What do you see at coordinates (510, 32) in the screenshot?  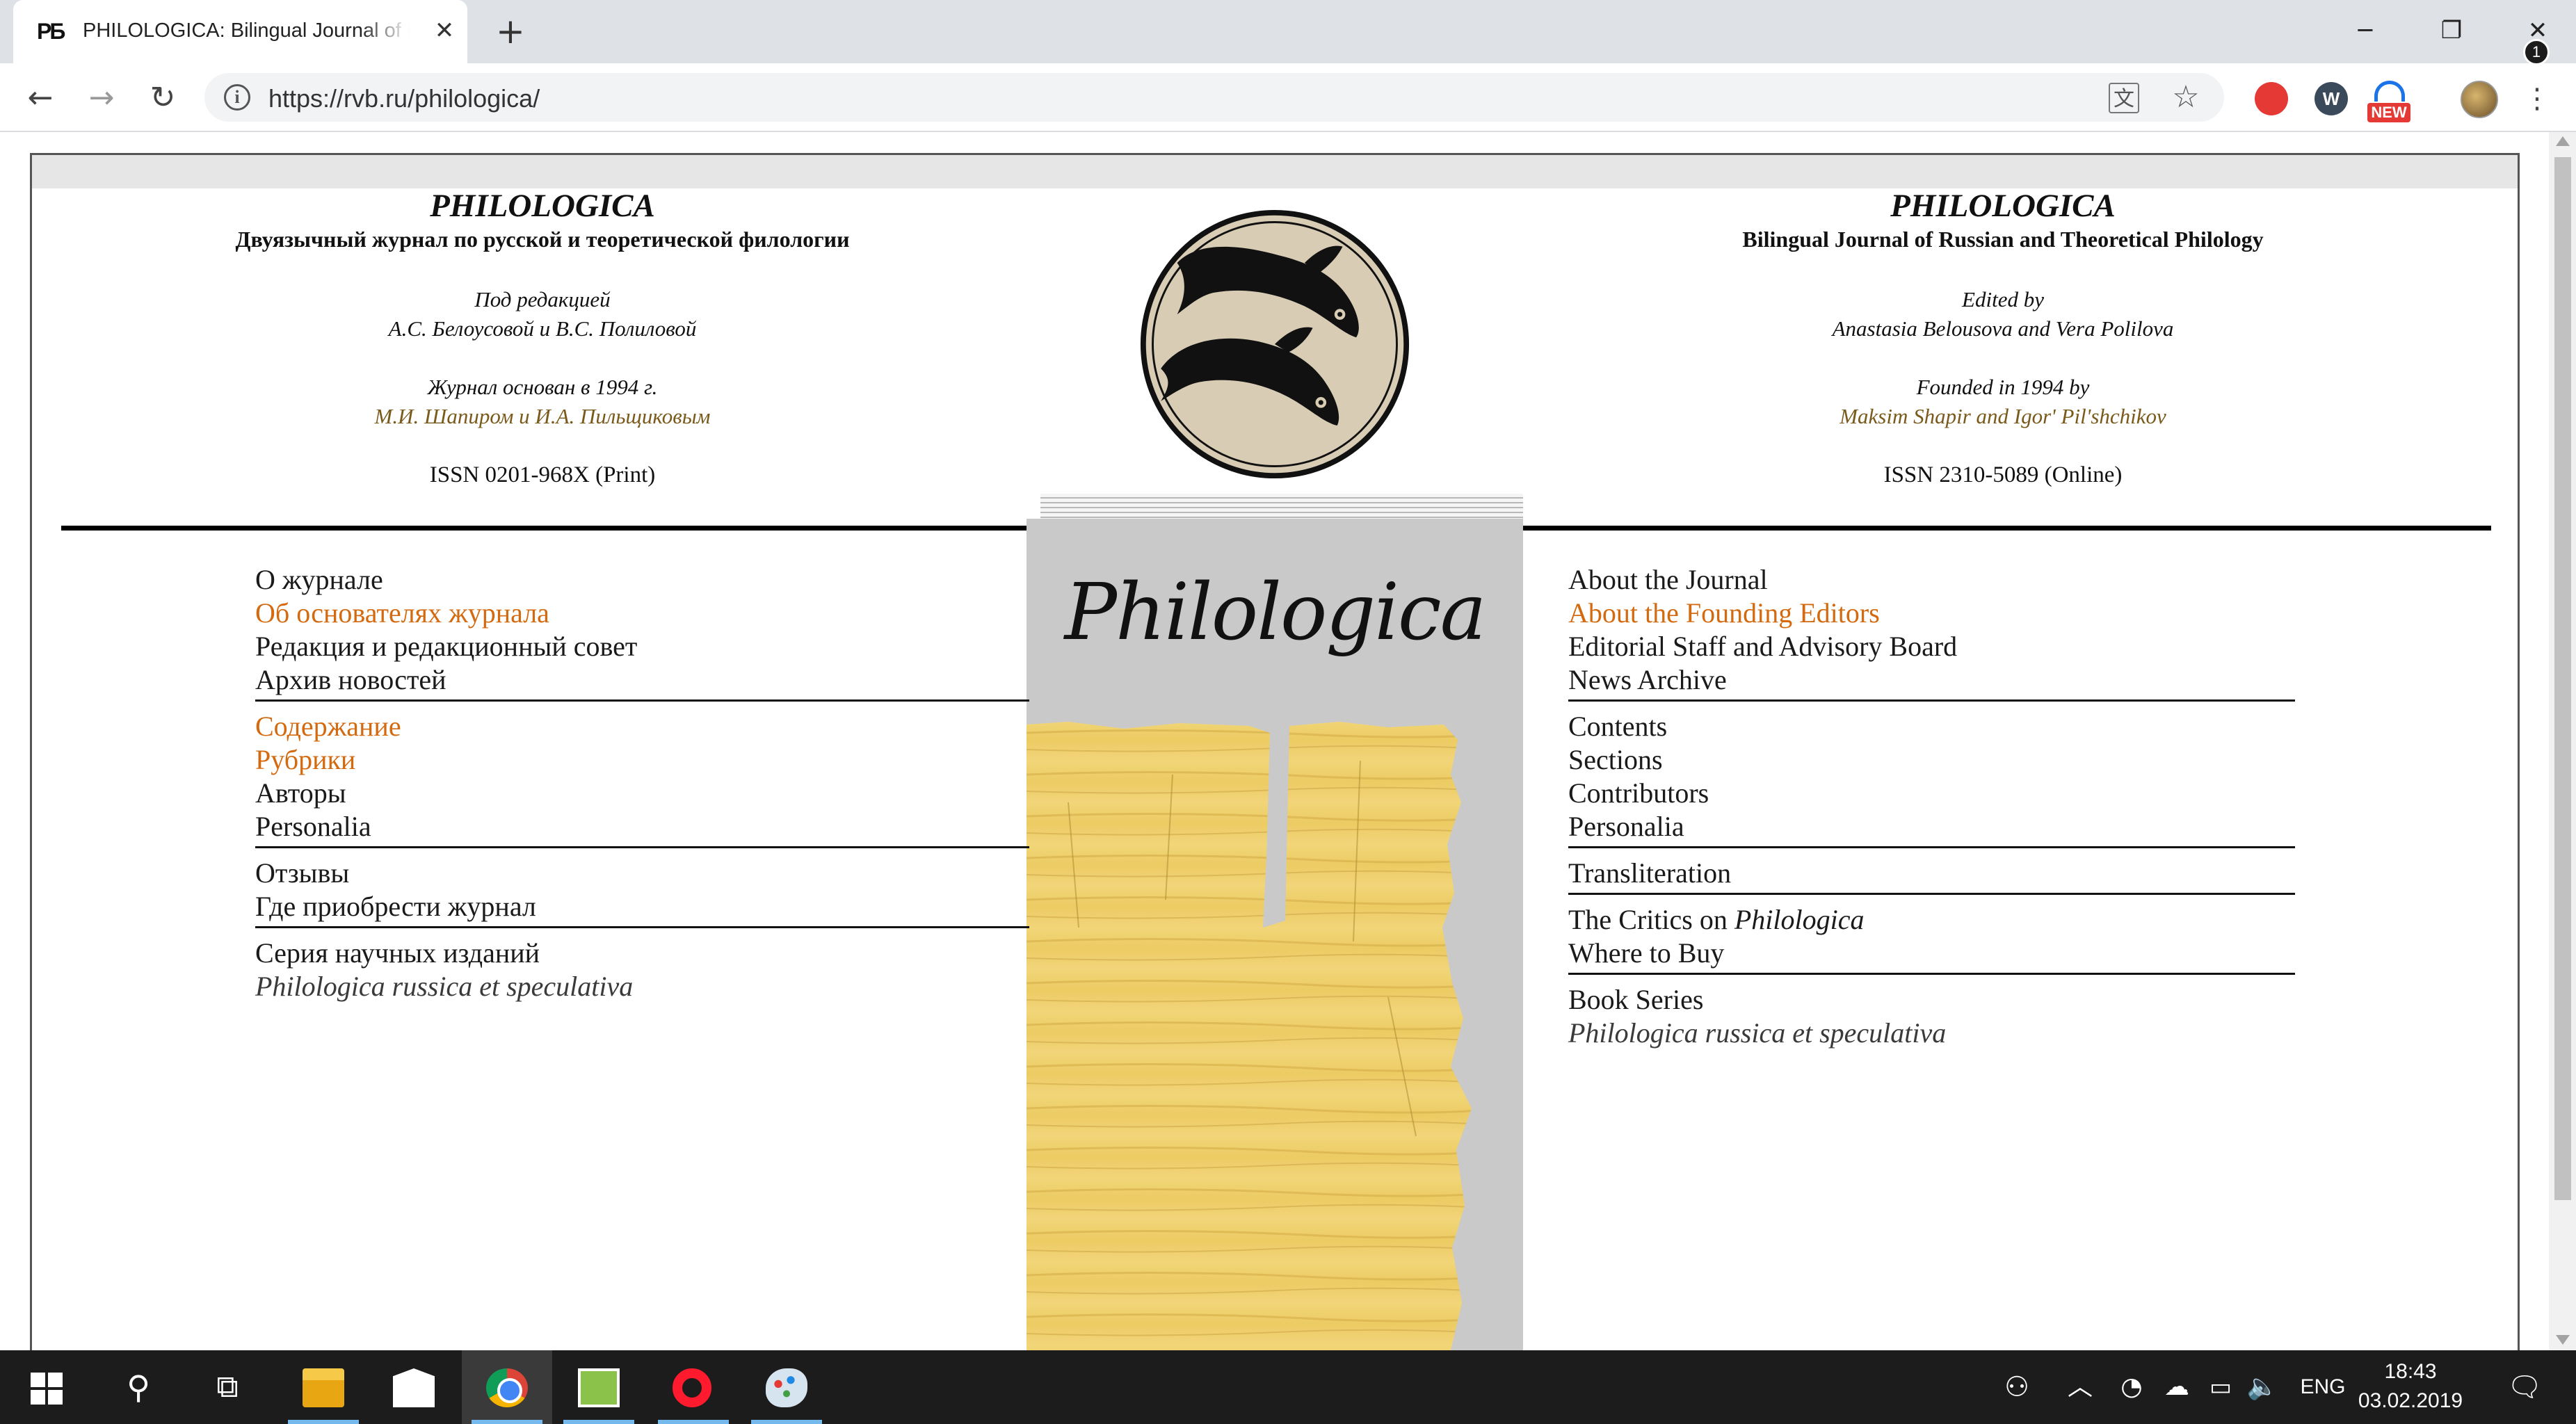 I see `new-tab-button: +` at bounding box center [510, 32].